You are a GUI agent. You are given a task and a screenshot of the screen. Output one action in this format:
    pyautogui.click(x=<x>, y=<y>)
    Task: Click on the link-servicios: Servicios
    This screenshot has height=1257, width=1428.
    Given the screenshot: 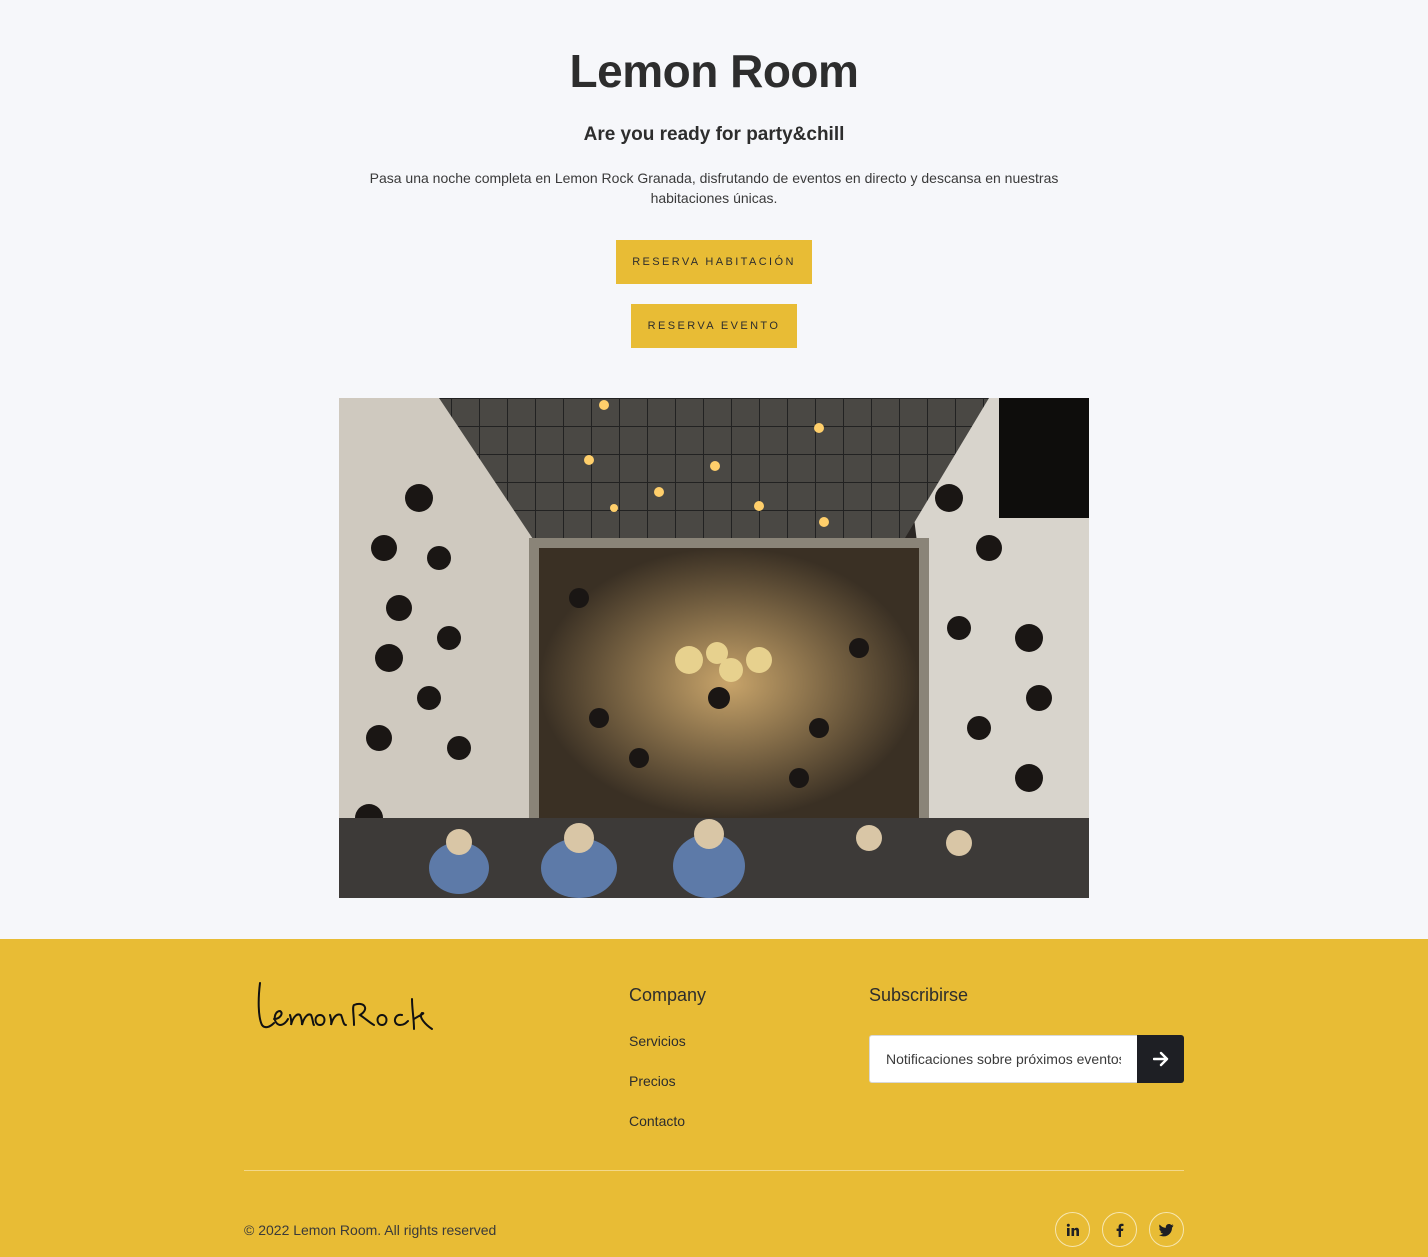 What is the action you would take?
    pyautogui.click(x=657, y=1053)
    